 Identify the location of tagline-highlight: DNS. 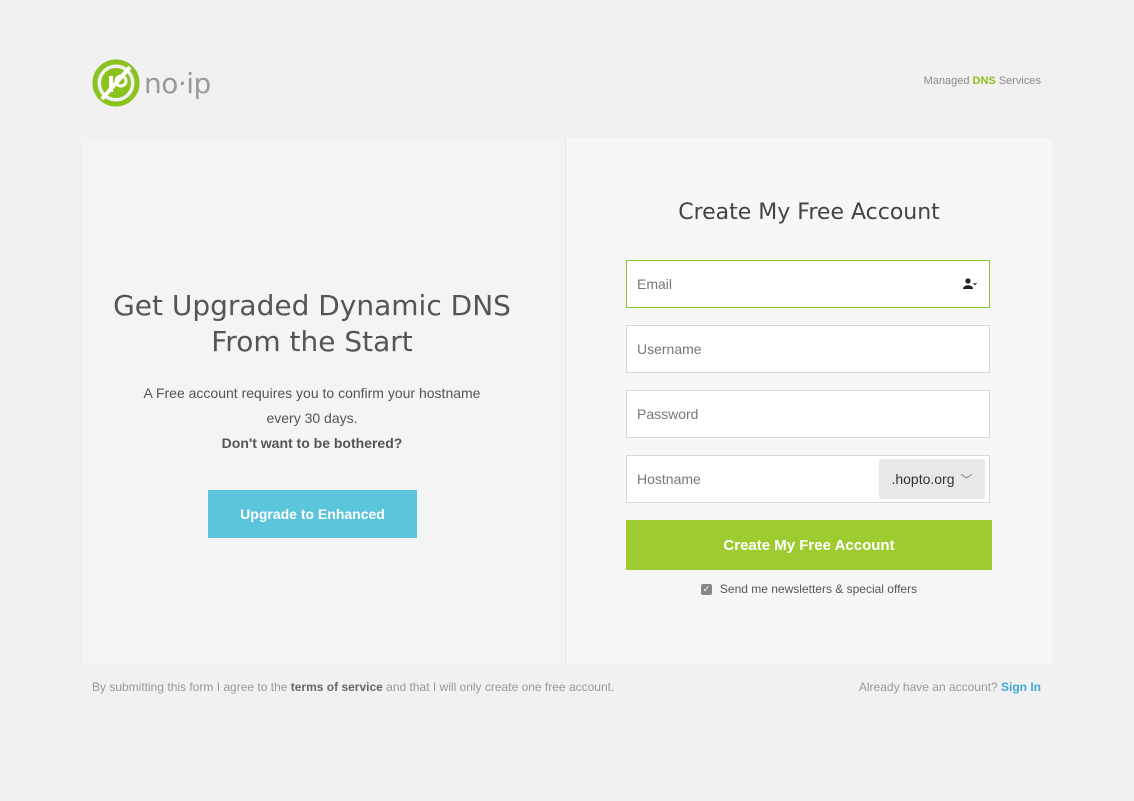
(984, 81).